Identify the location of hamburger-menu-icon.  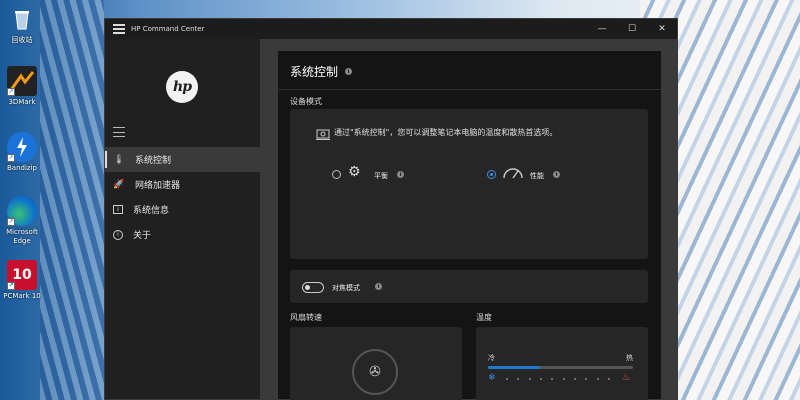
(119, 132).